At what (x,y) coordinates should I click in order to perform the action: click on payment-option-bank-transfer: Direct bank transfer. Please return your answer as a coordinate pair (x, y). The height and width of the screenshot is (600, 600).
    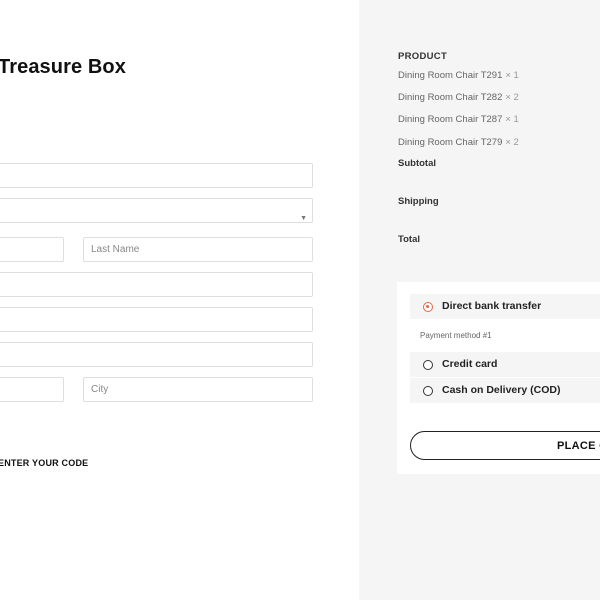
    Looking at the image, I should click on (505, 306).